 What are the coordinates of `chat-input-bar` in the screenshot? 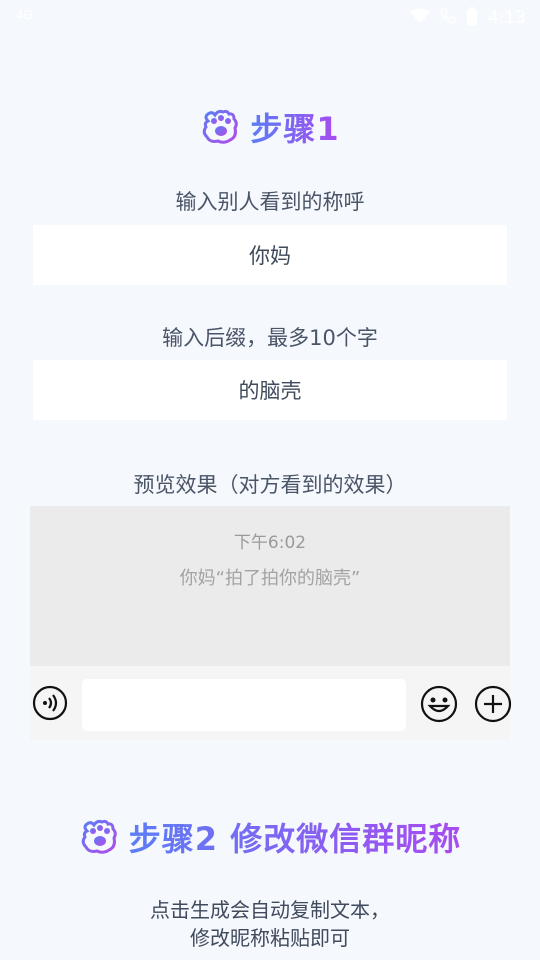 It's located at (271, 703).